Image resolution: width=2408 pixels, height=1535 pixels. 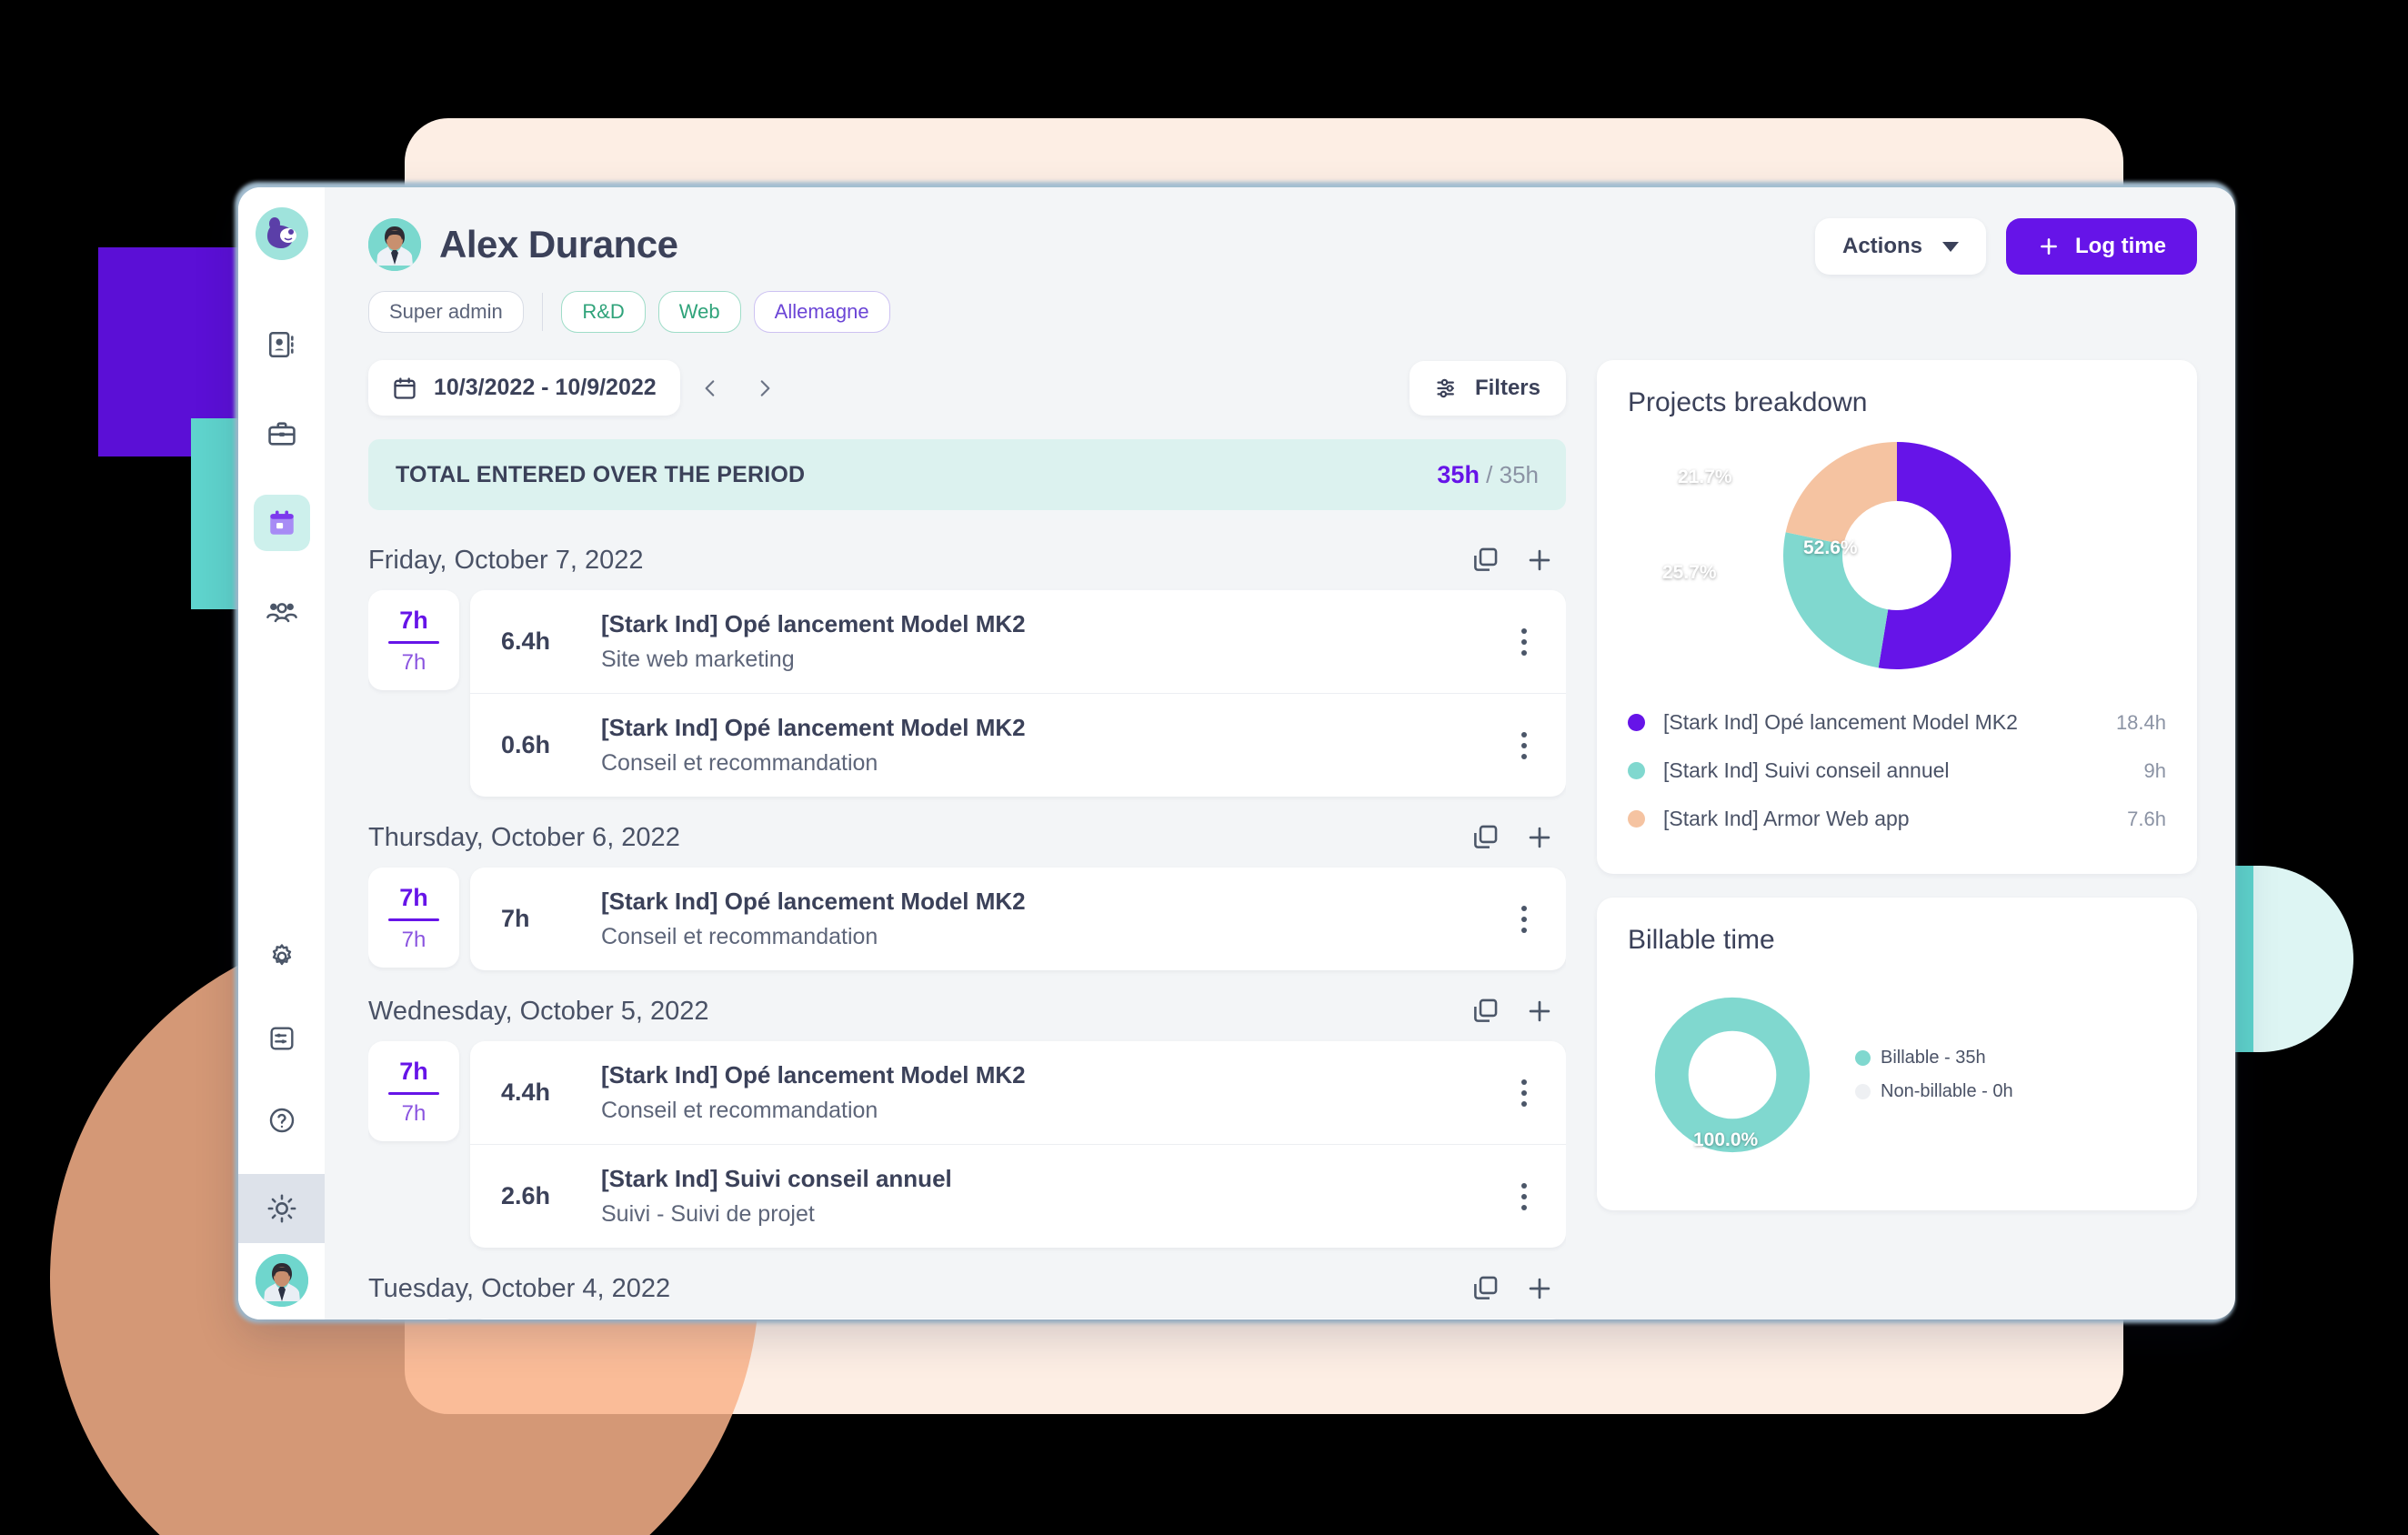 I want to click on total-value: 35h / 35h, so click(x=1488, y=475).